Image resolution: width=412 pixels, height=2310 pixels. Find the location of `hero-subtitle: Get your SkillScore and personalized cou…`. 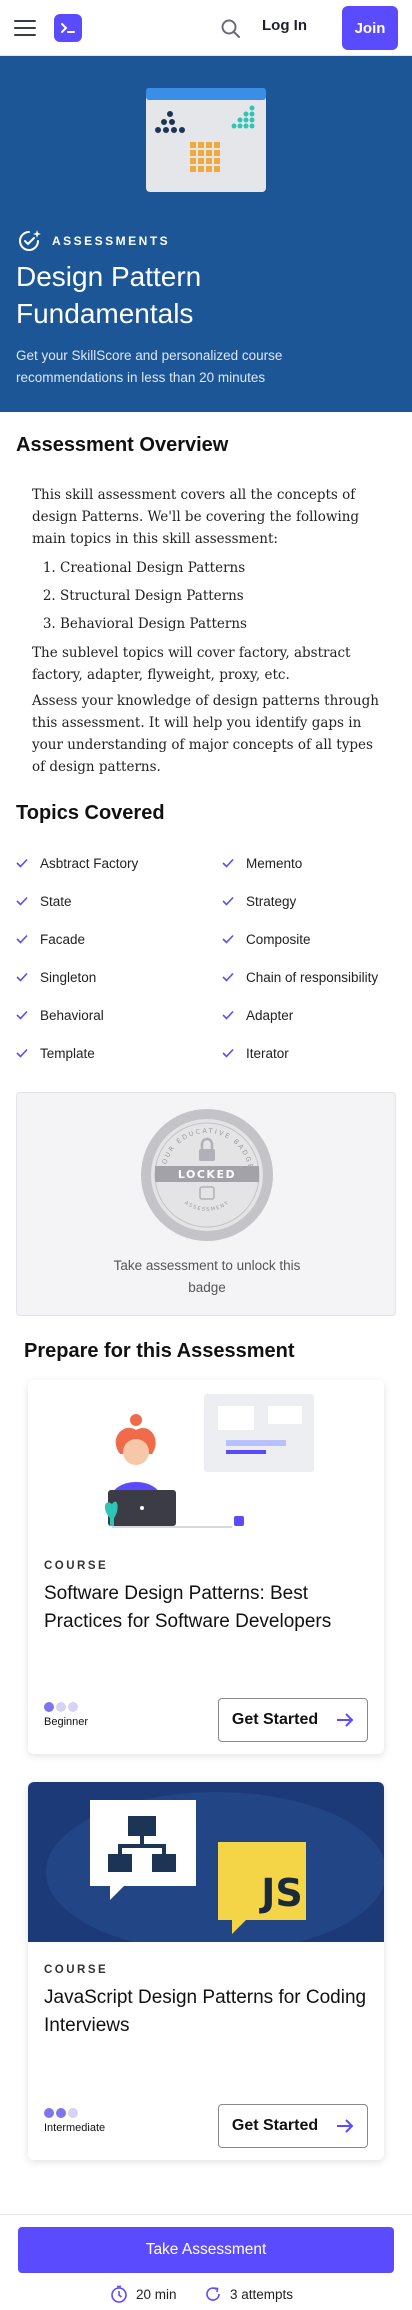

hero-subtitle: Get your SkillScore and personalized cou… is located at coordinates (149, 366).